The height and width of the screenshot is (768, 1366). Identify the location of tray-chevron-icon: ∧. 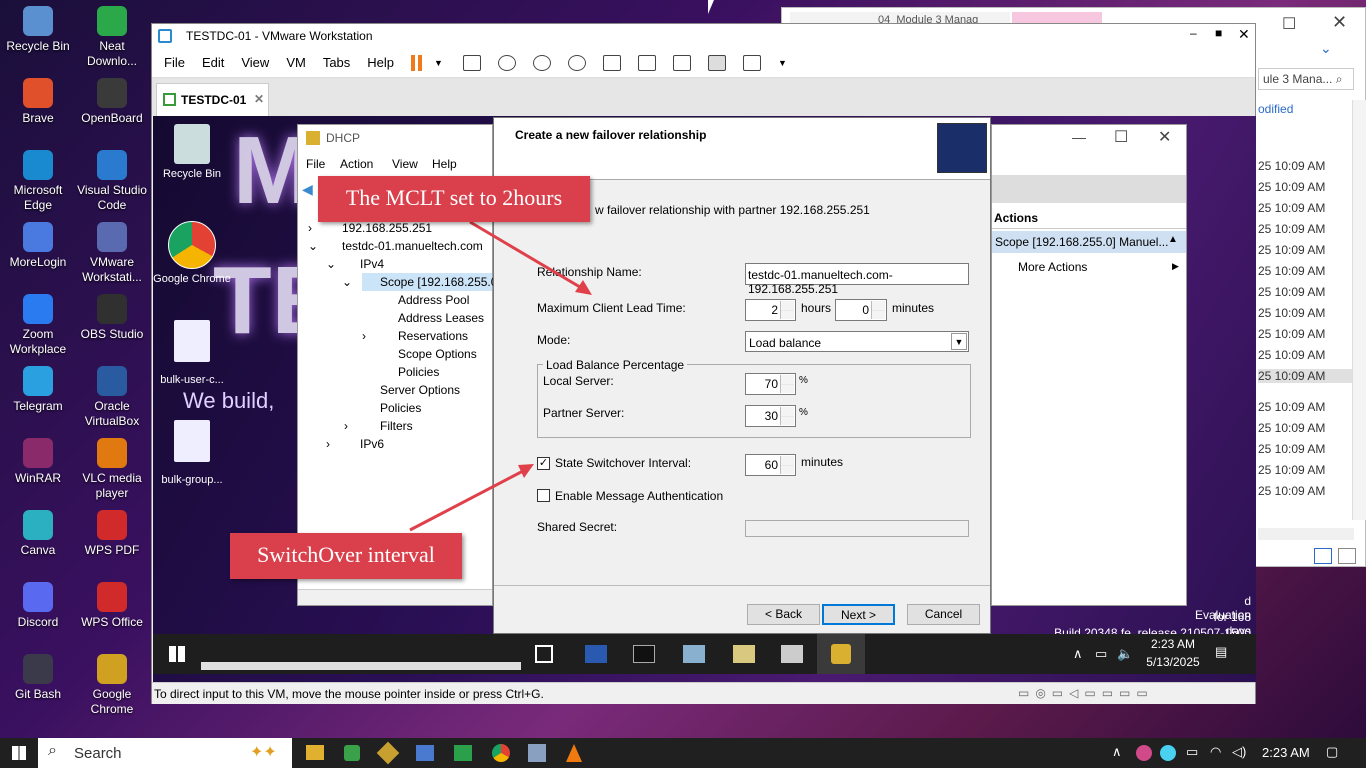
(1117, 752).